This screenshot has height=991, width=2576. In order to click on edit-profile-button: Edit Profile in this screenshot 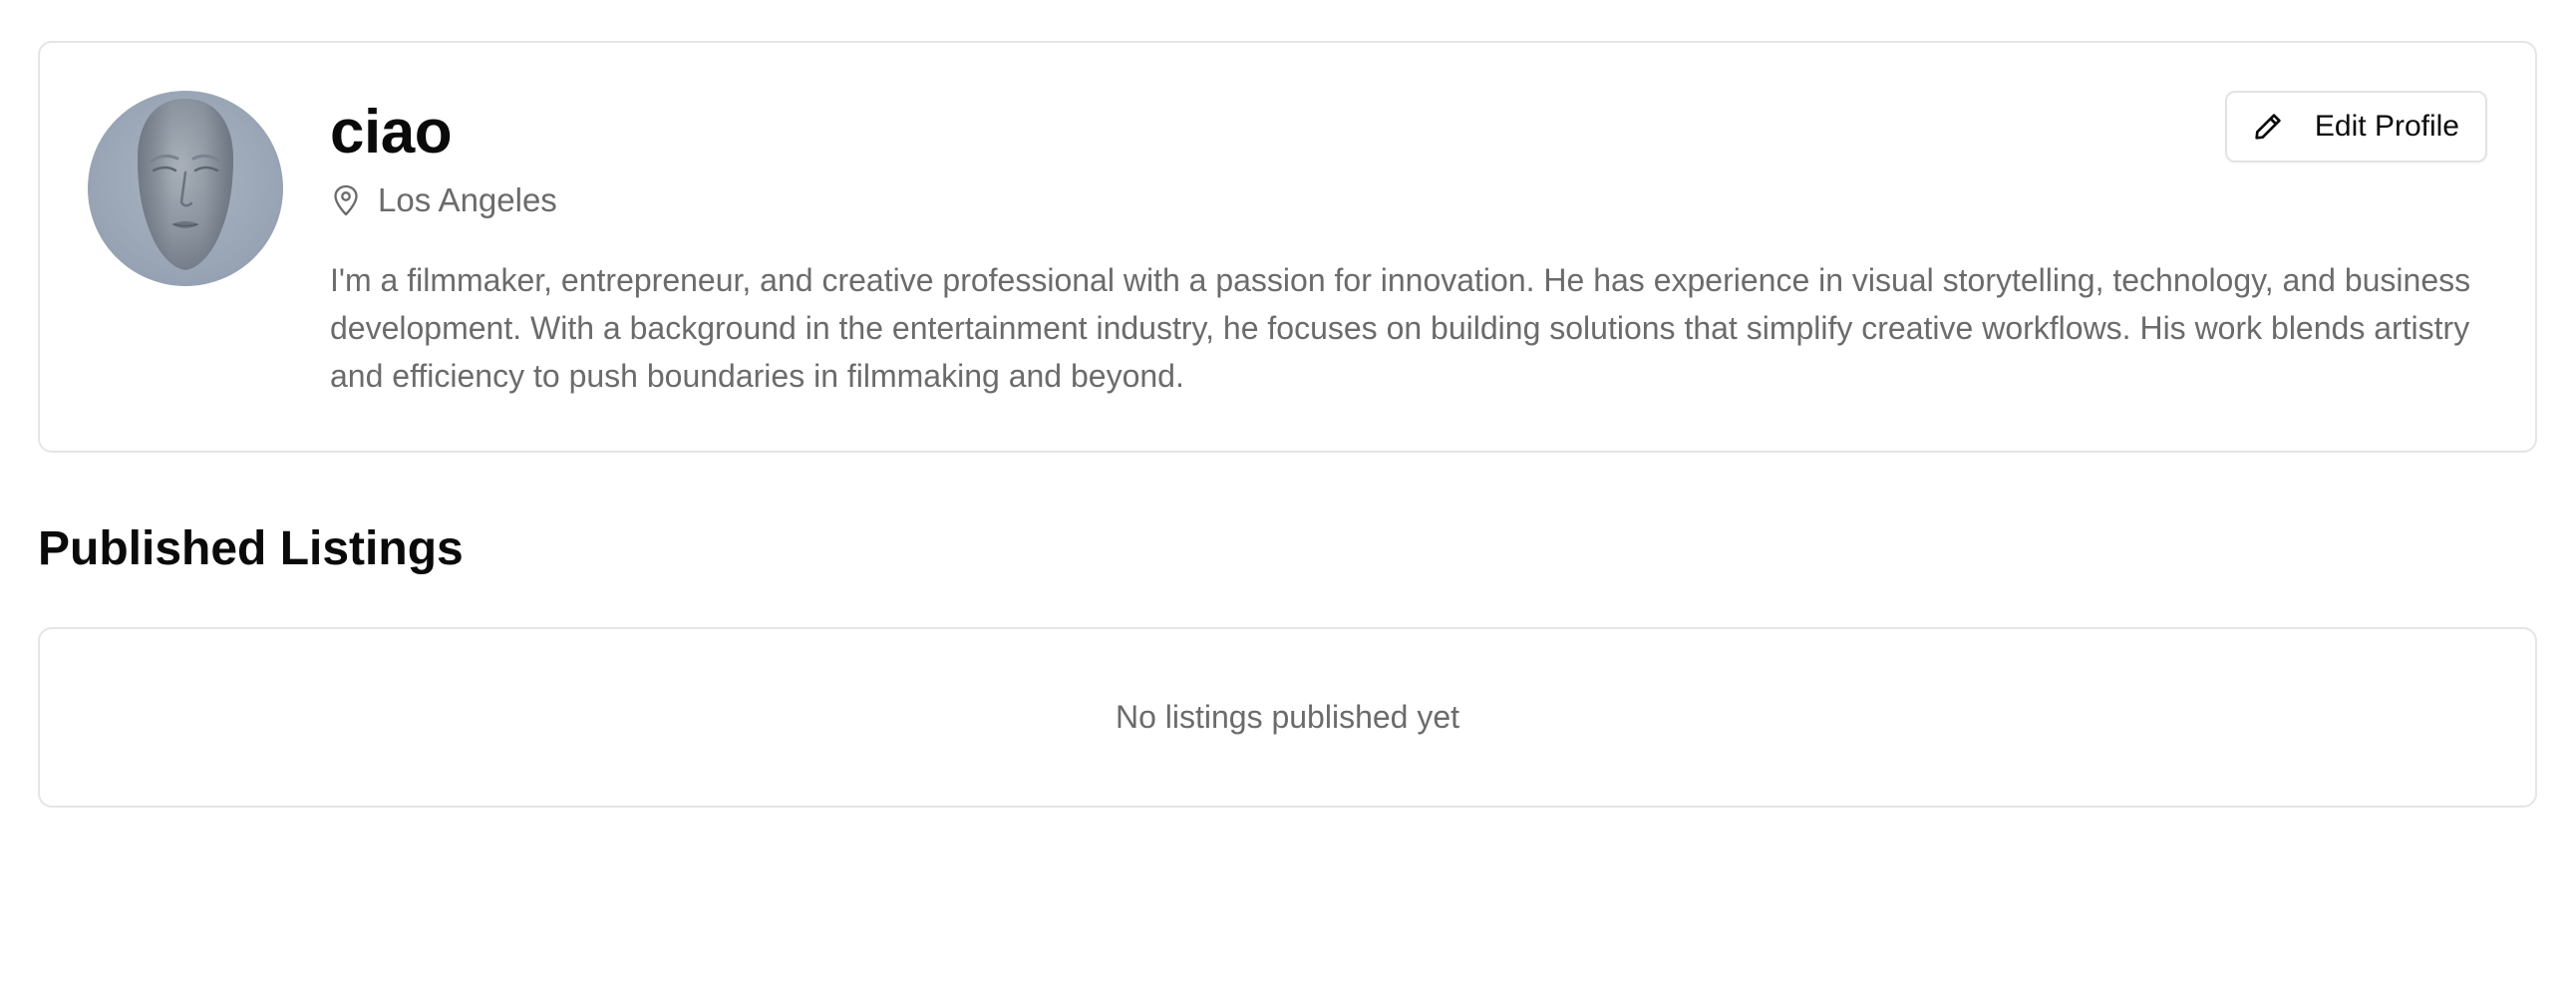, I will do `click(2355, 127)`.